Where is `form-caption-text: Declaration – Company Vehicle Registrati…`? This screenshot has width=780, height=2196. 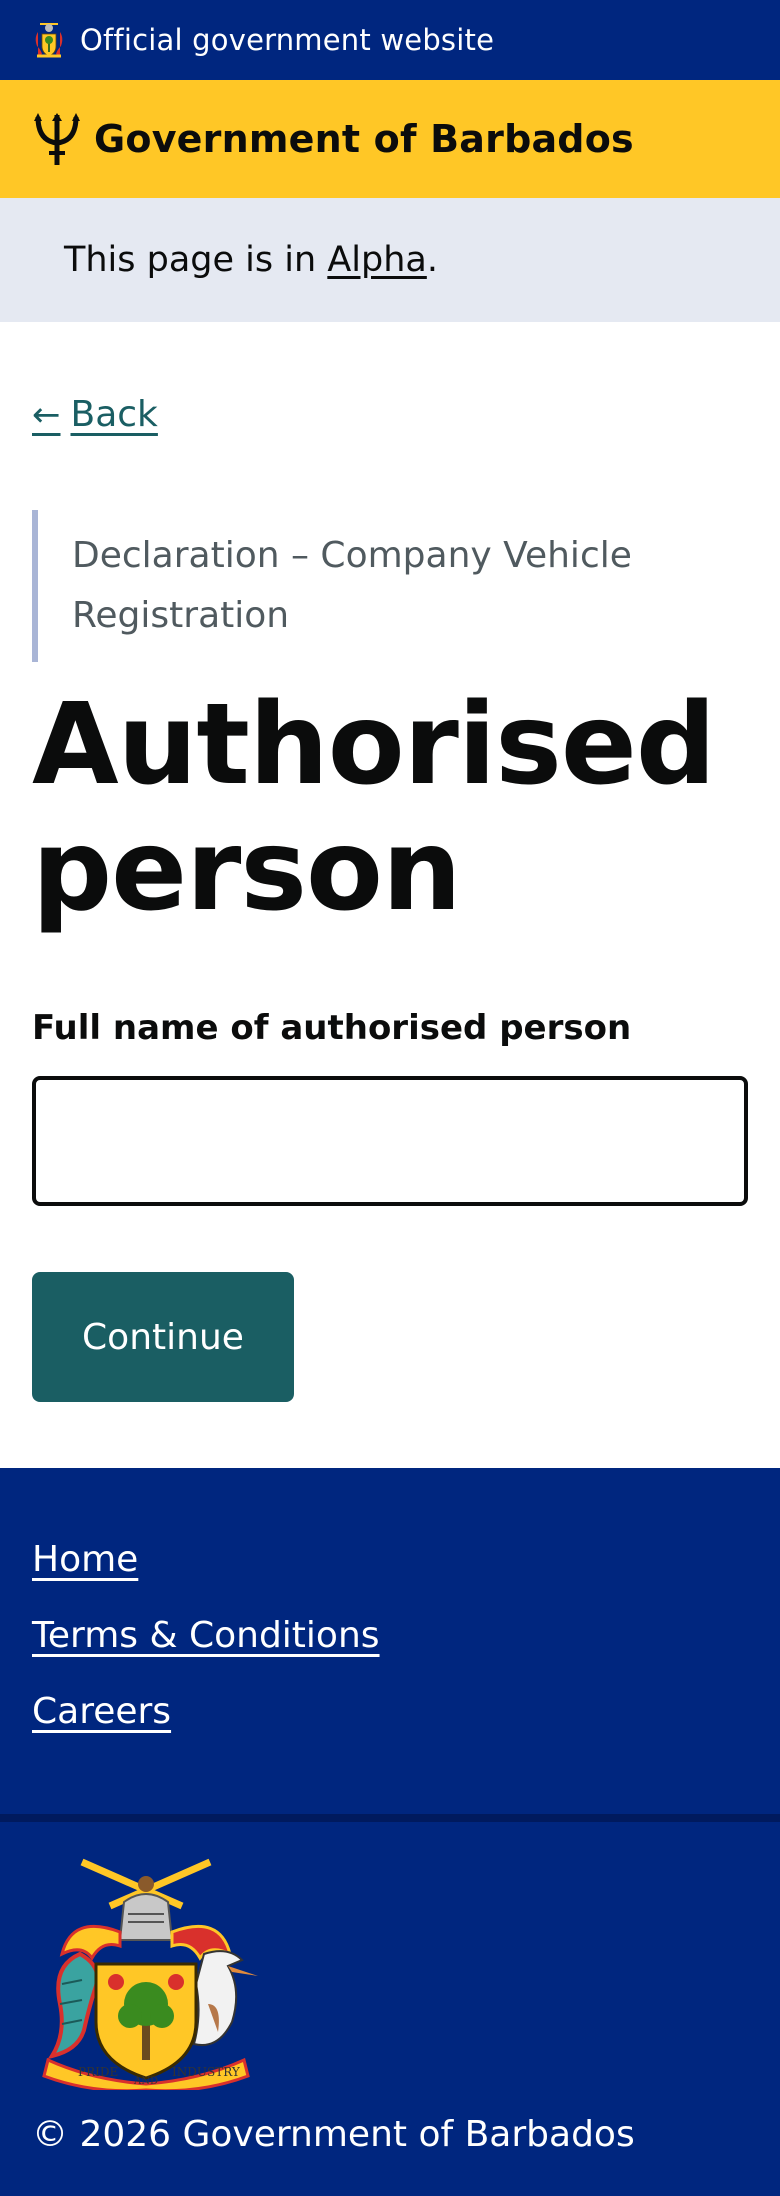
form-caption-text: Declaration – Company Vehicle Registrati… is located at coordinates (352, 585).